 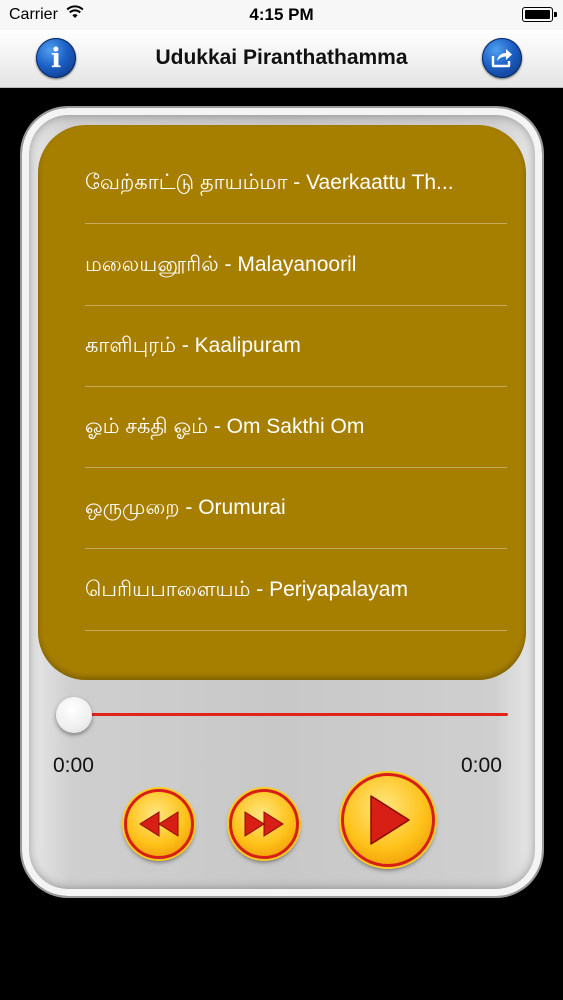 What do you see at coordinates (74, 715) in the screenshot?
I see `seek-thumb` at bounding box center [74, 715].